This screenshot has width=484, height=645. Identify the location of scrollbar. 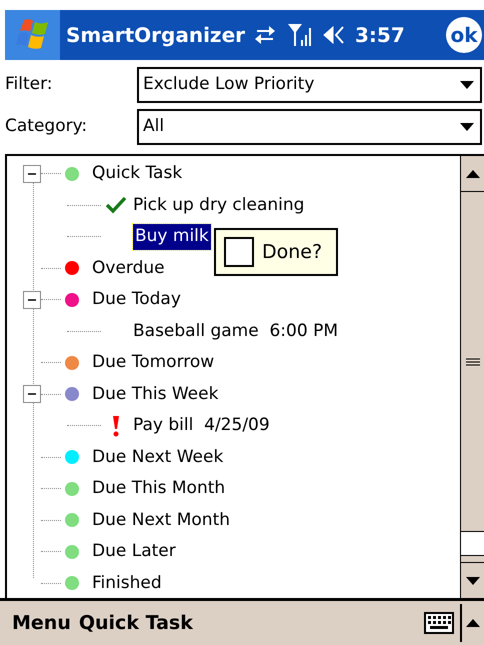
(472, 377).